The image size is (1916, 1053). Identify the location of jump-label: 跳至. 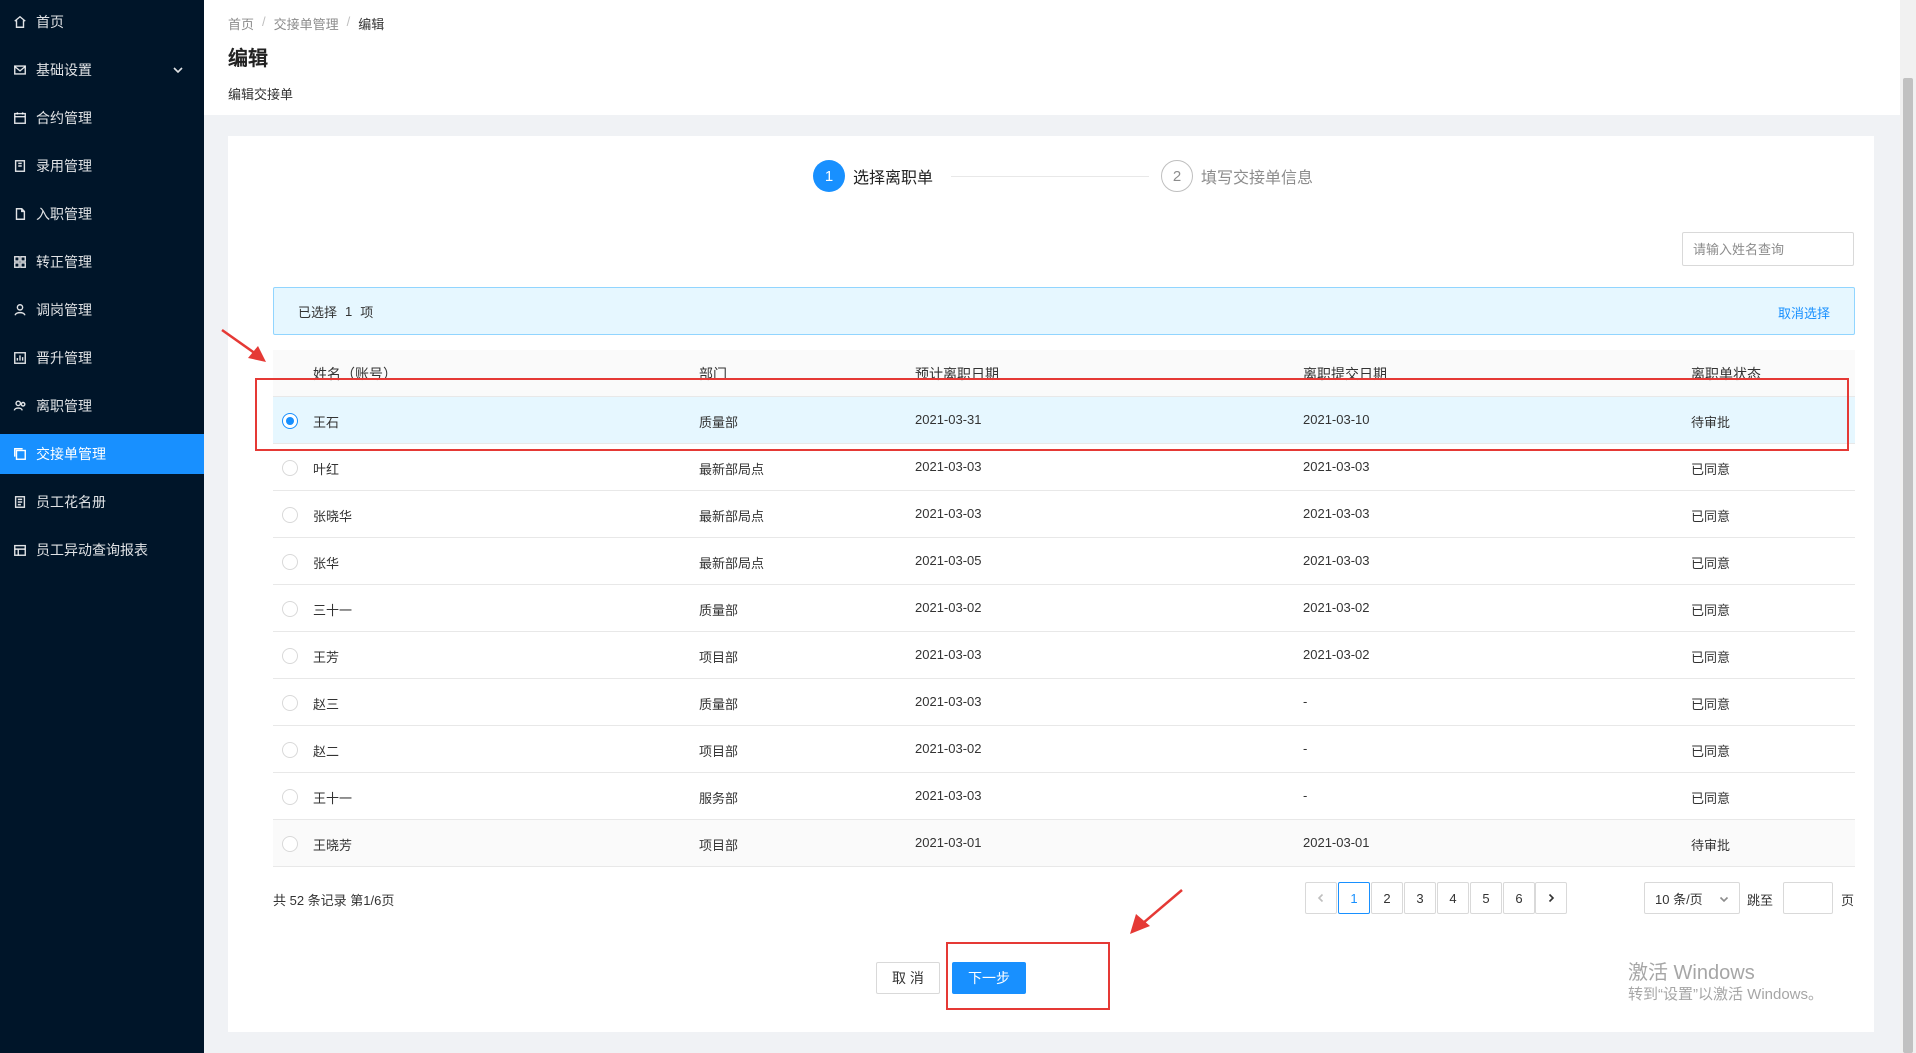
(1760, 900).